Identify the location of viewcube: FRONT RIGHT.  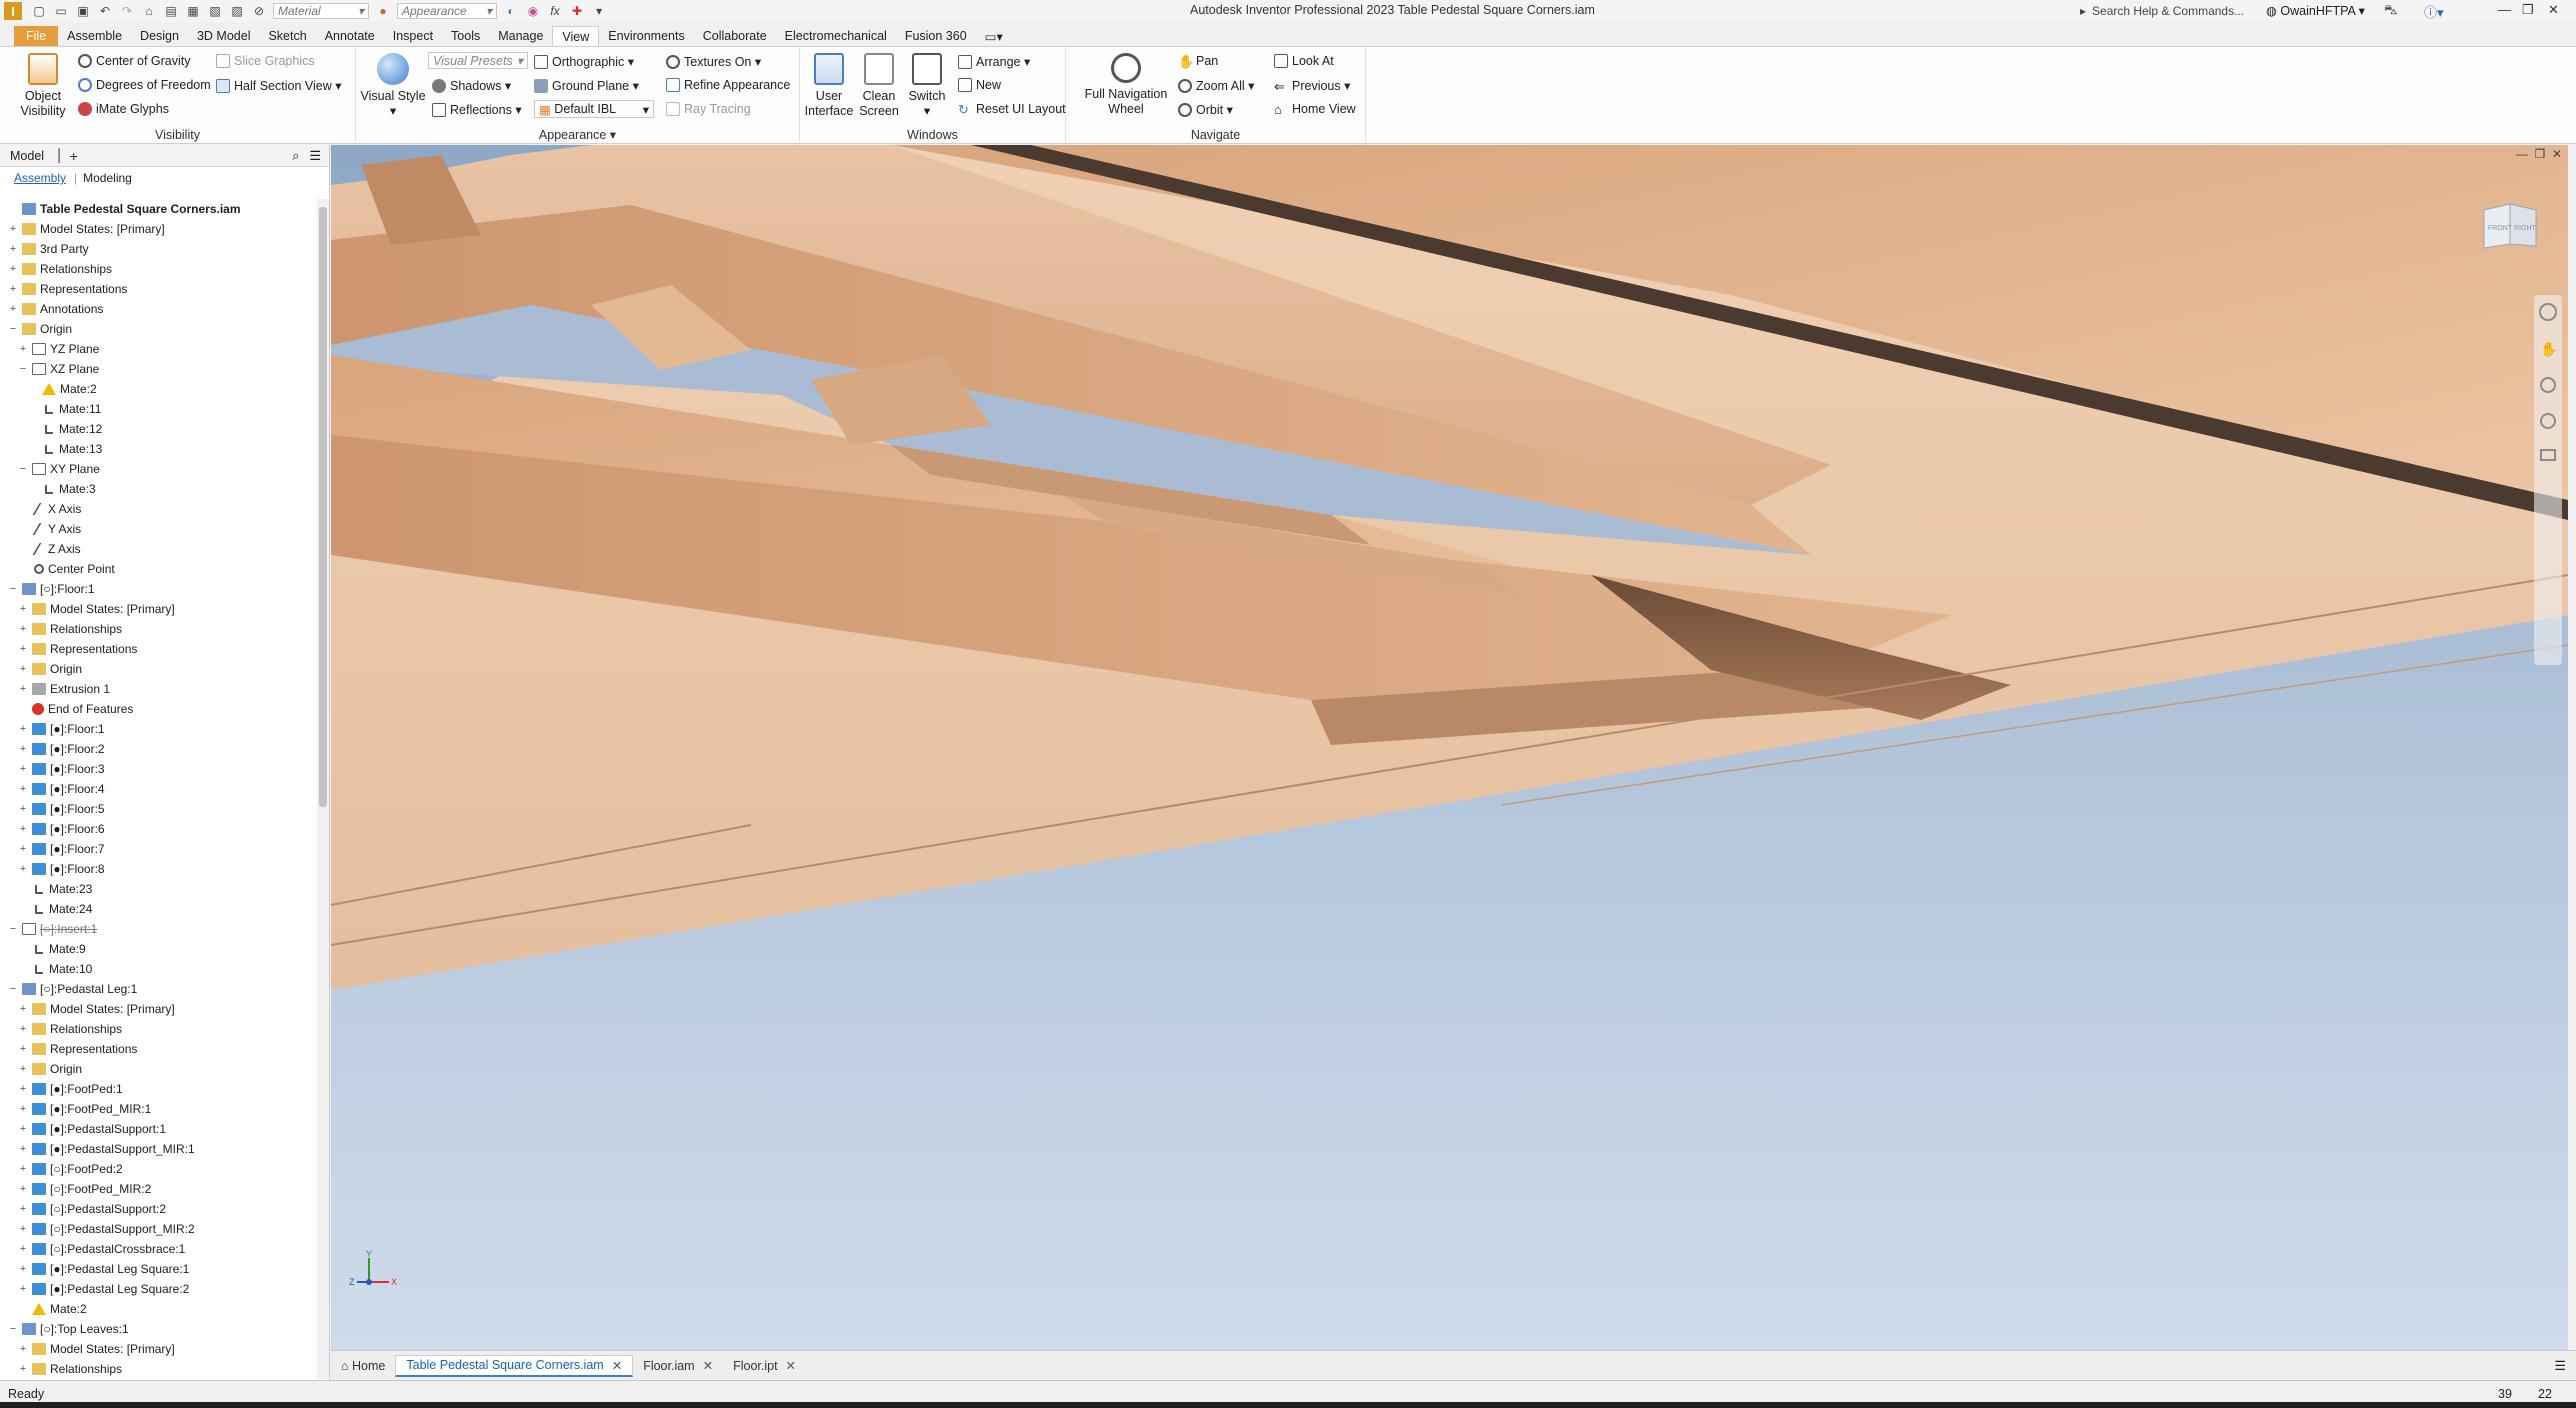
(2510, 225).